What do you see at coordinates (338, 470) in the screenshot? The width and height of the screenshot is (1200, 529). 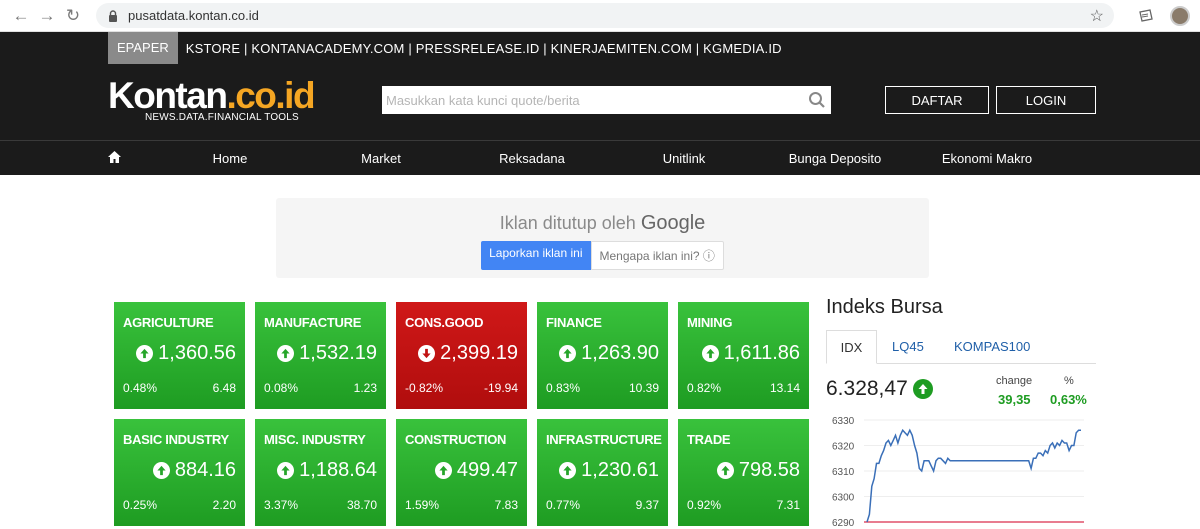 I see `sector-value-text: 1,188.64` at bounding box center [338, 470].